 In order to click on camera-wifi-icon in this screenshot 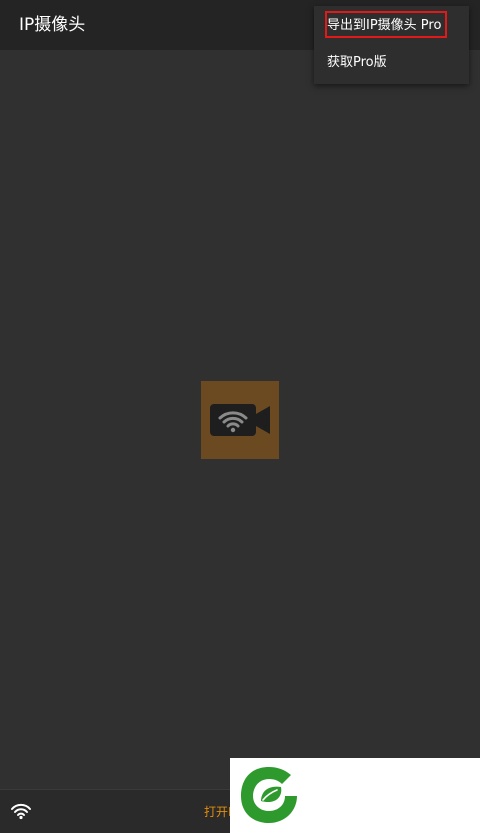, I will do `click(240, 420)`.